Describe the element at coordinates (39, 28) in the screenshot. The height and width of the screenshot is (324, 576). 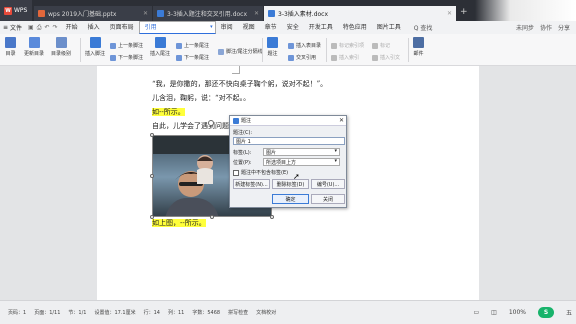
I see `print-icon: ⎙` at that location.